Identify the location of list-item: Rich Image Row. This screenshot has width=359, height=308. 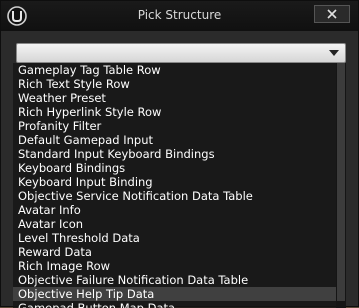
(174, 266).